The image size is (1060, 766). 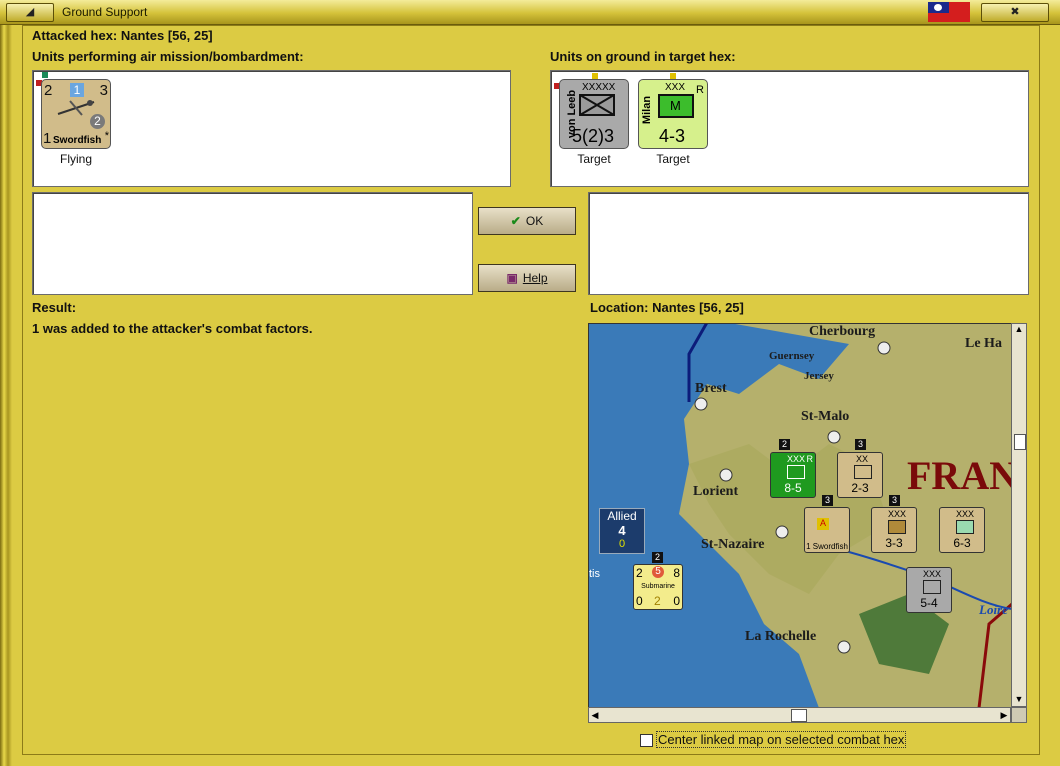 What do you see at coordinates (595, 715) in the screenshot?
I see `scroll-left-icon: ◀` at bounding box center [595, 715].